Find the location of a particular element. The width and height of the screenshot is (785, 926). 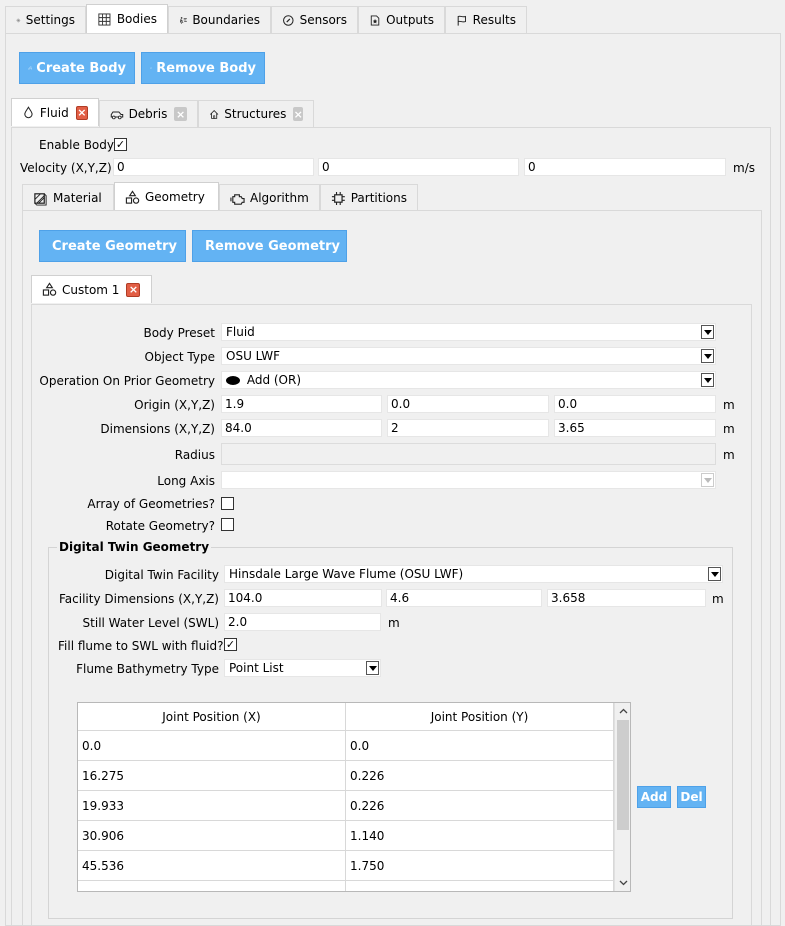

velocity-x-input: 0 is located at coordinates (213, 167).